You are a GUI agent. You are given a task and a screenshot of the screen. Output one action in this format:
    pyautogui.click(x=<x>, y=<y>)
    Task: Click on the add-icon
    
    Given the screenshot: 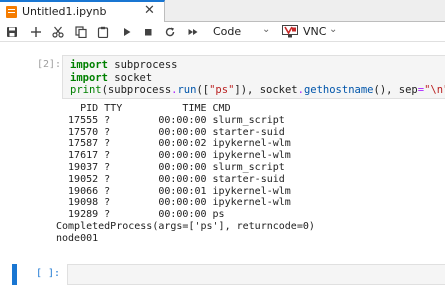 What is the action you would take?
    pyautogui.click(x=36, y=32)
    